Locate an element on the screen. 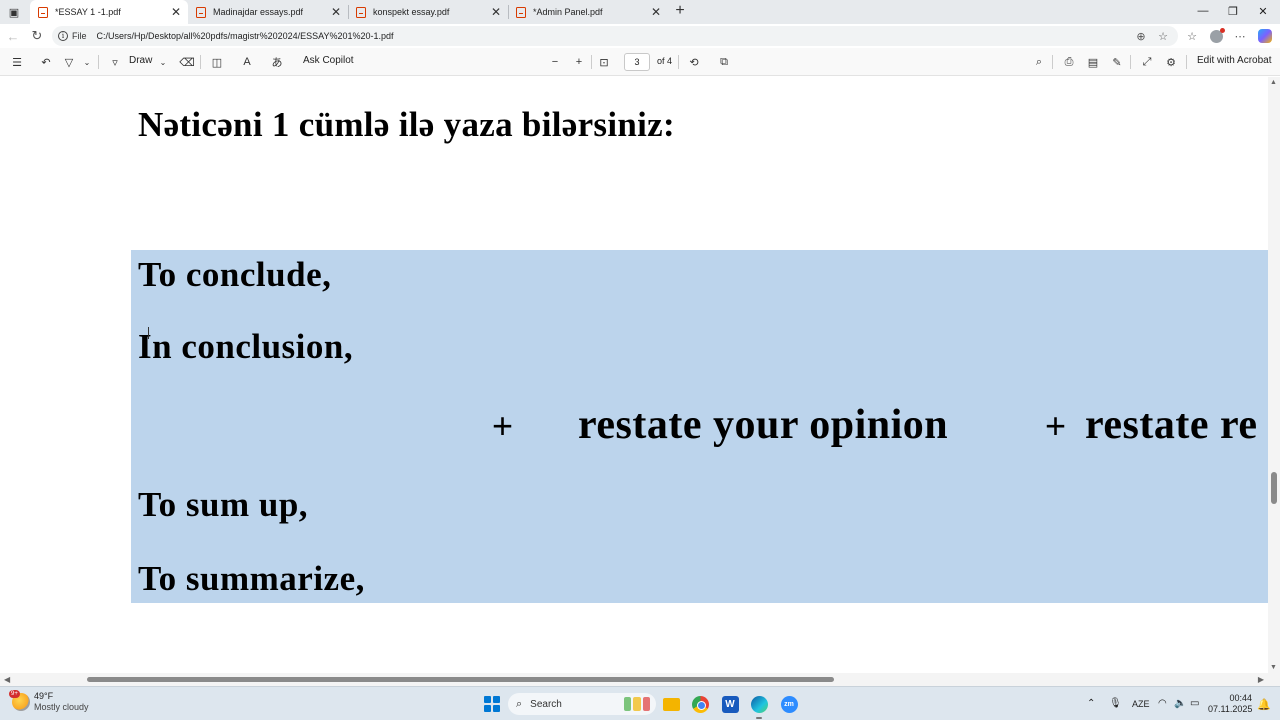  phrase-to-conclude: To conclude, is located at coordinates (235, 274).